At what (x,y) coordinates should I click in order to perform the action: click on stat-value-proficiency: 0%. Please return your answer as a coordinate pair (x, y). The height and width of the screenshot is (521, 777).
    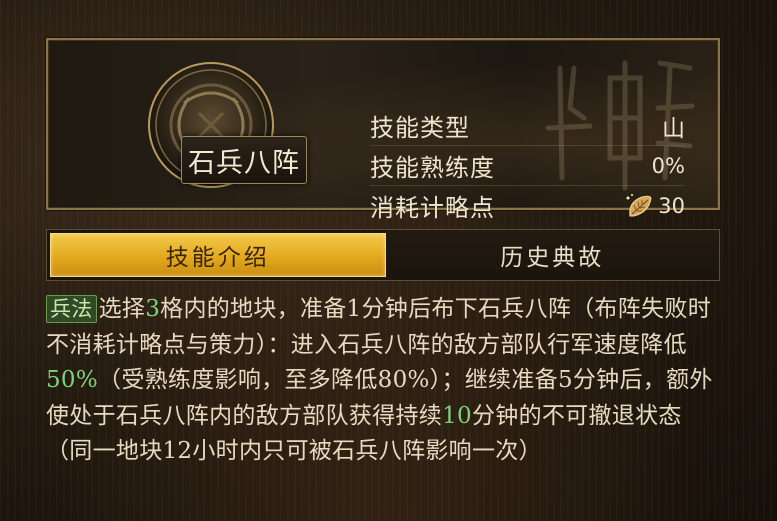
    Looking at the image, I should click on (668, 165).